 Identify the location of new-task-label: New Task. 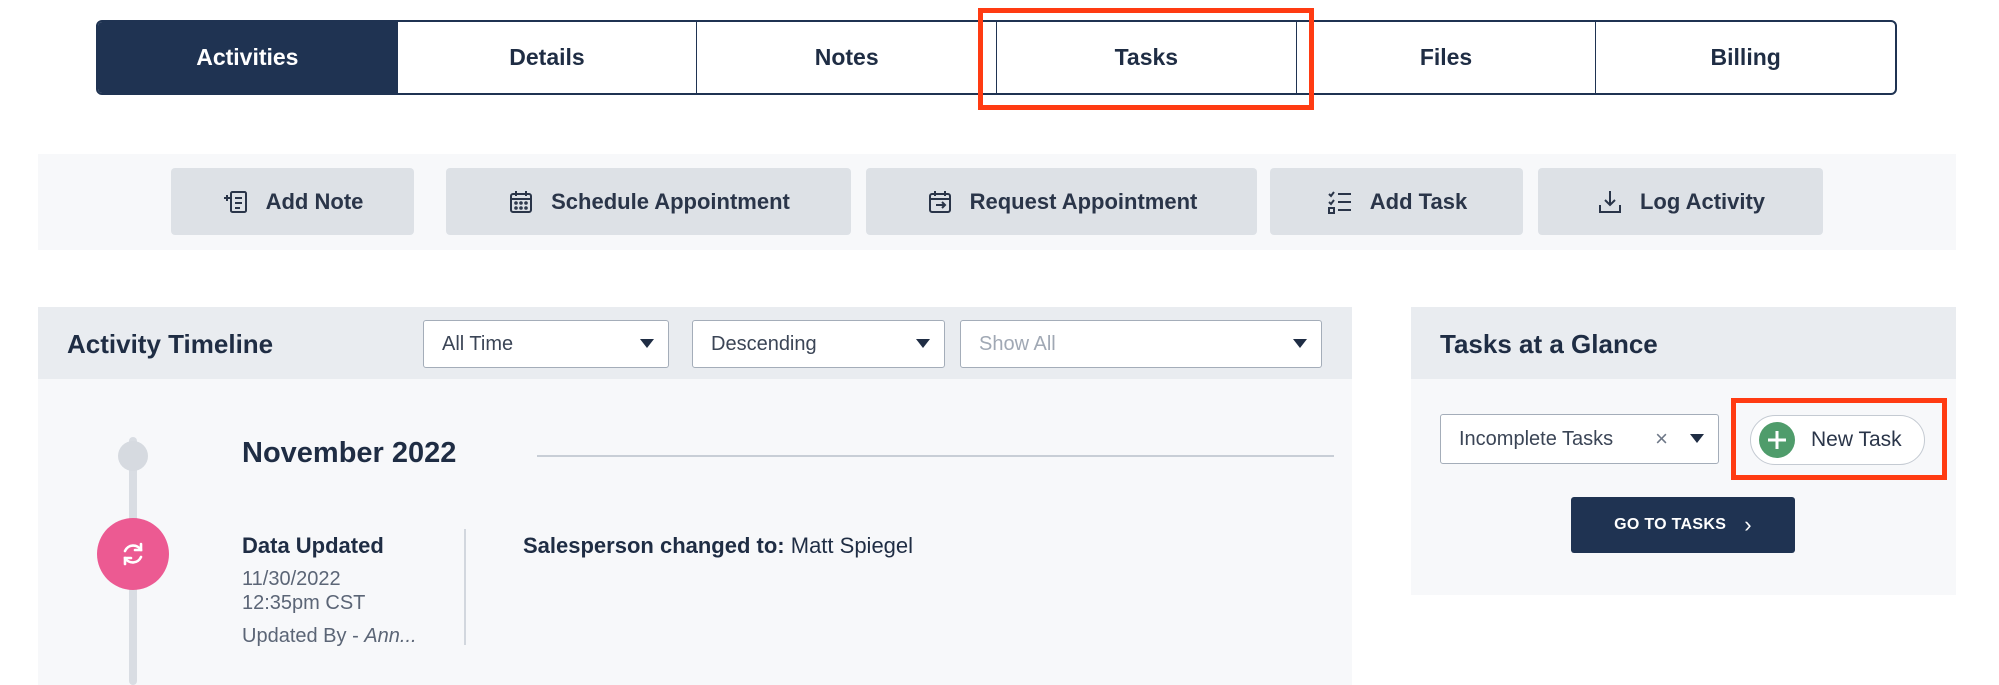
(1856, 439).